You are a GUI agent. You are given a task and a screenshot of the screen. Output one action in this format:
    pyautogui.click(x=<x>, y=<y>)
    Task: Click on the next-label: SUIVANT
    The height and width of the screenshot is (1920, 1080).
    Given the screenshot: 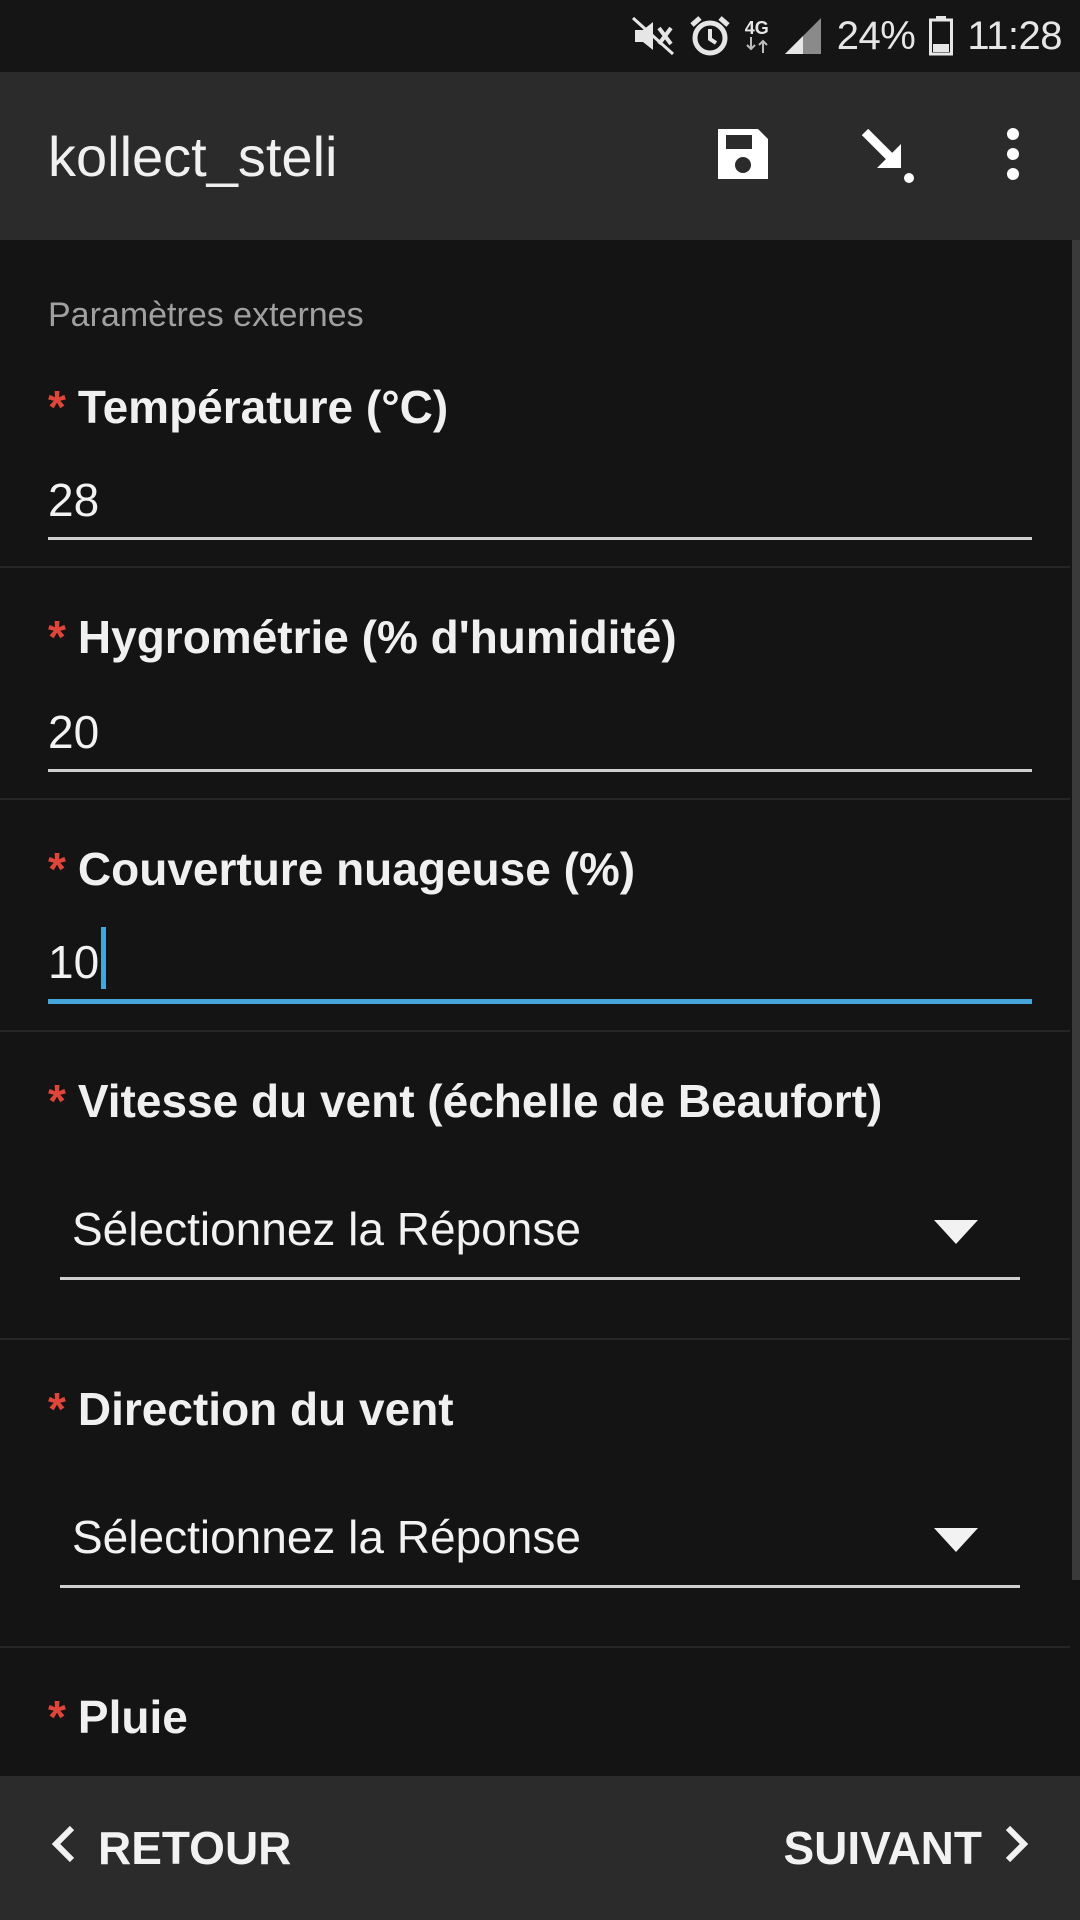 What is the action you would take?
    pyautogui.click(x=883, y=1848)
    